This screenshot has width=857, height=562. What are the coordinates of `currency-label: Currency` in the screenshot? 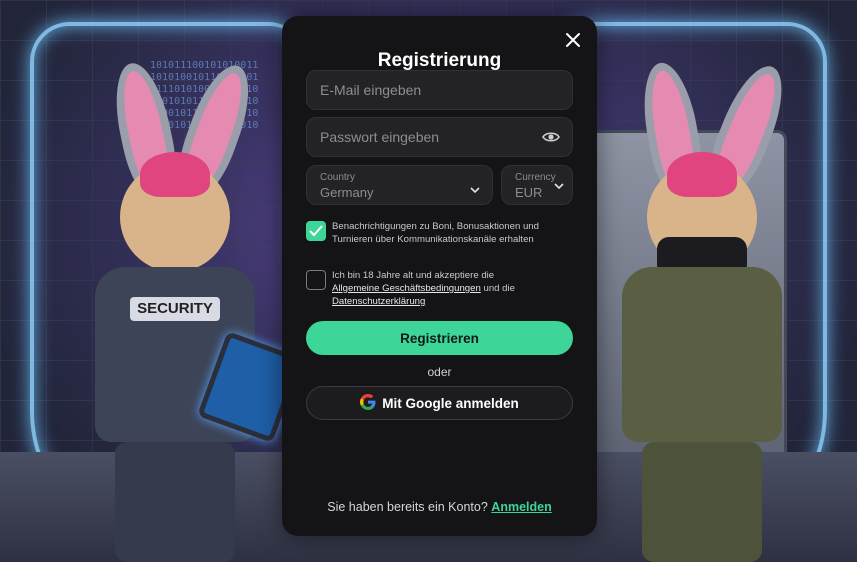 It's located at (535, 177).